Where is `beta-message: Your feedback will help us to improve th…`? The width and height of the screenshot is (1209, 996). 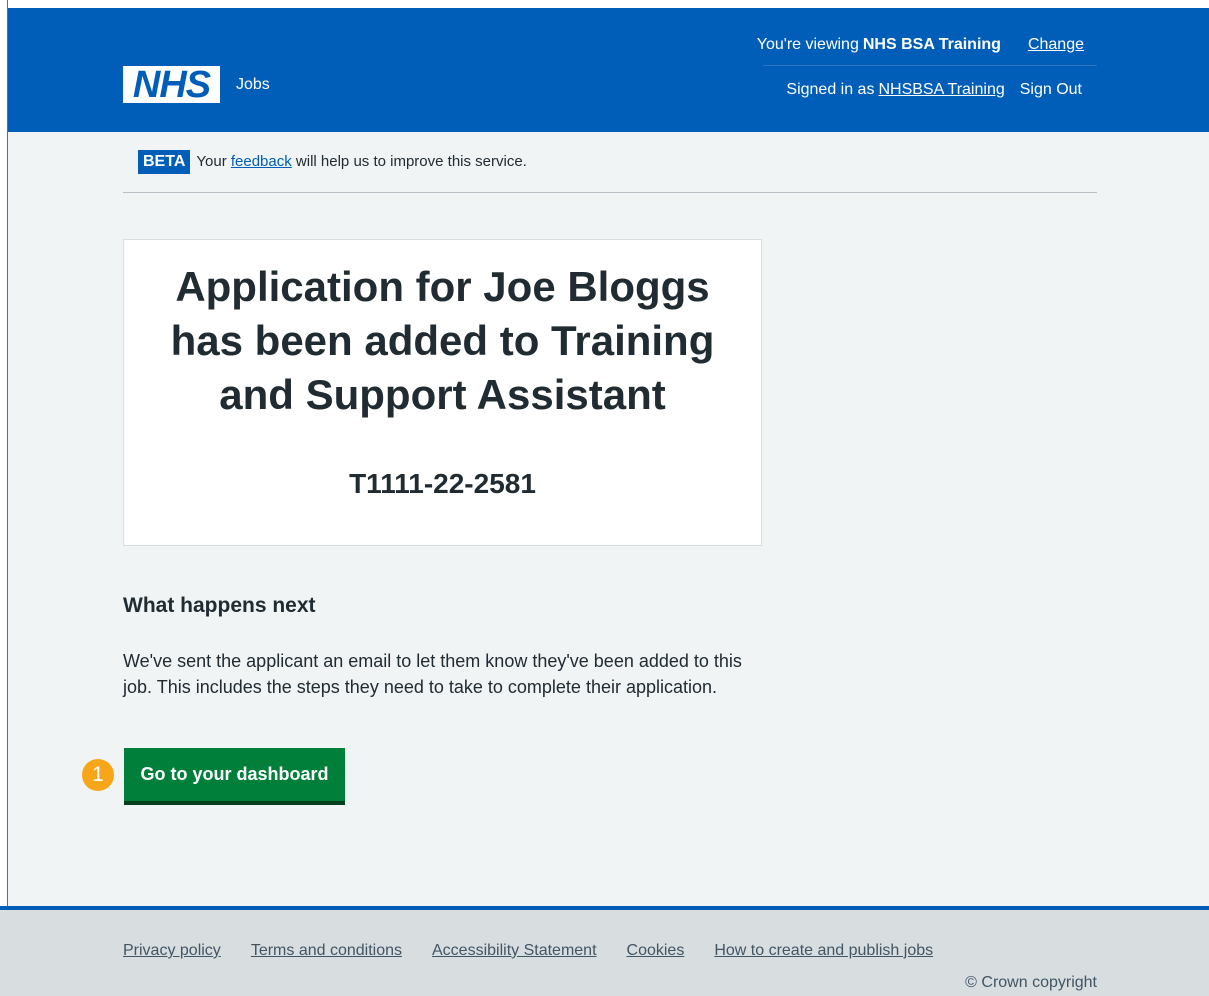
beta-message: Your feedback will help us to improve th… is located at coordinates (361, 162).